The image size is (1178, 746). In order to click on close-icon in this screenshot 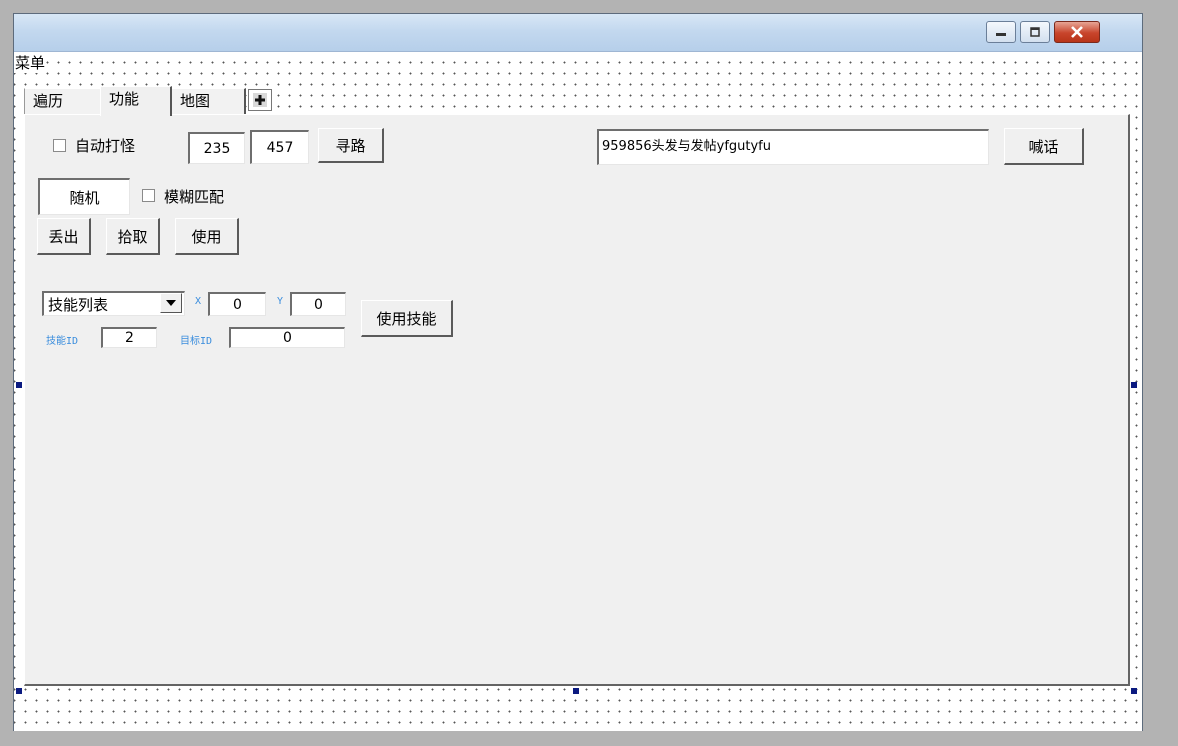, I will do `click(1077, 32)`.